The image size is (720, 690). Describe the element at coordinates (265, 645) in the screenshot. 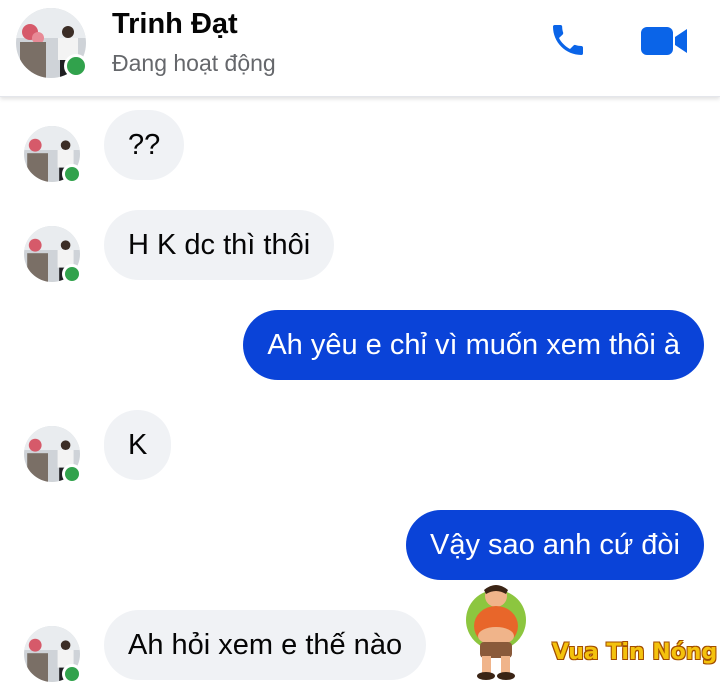

I see `message-incoming: Ah hỏi xem e thế nào` at that location.